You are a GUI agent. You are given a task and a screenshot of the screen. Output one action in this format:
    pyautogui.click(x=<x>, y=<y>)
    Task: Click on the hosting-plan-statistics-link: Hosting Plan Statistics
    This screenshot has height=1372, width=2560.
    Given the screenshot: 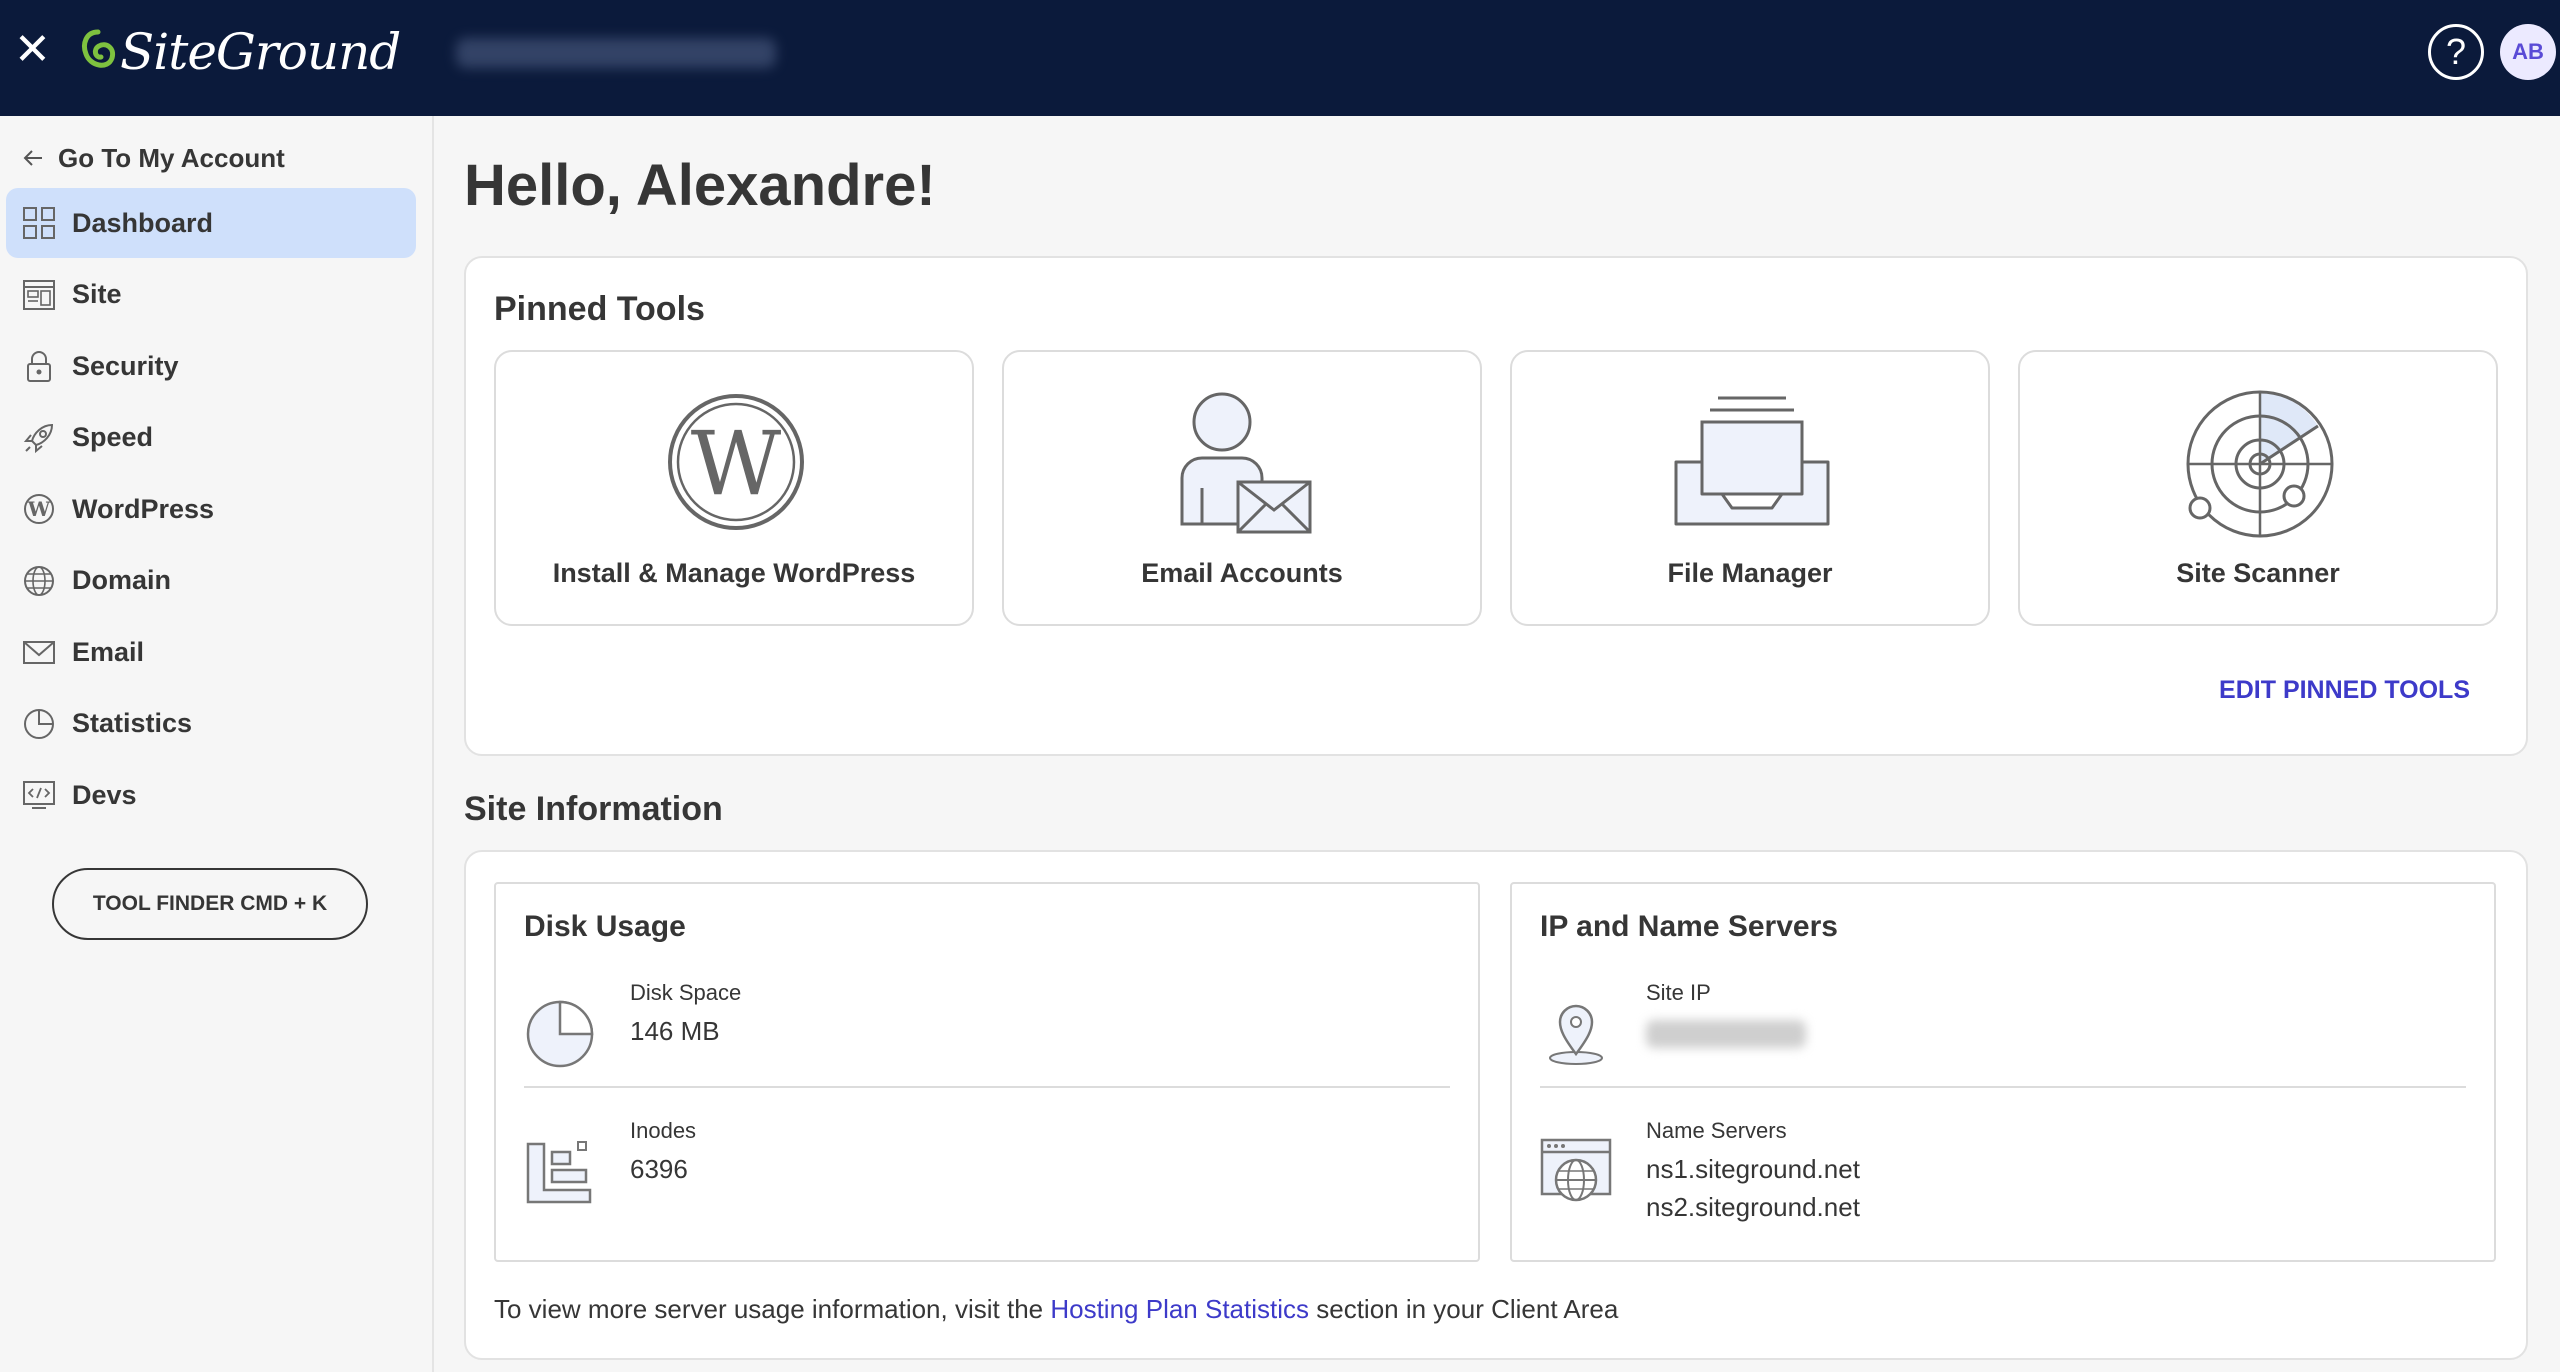 What is the action you would take?
    pyautogui.click(x=1179, y=1309)
    